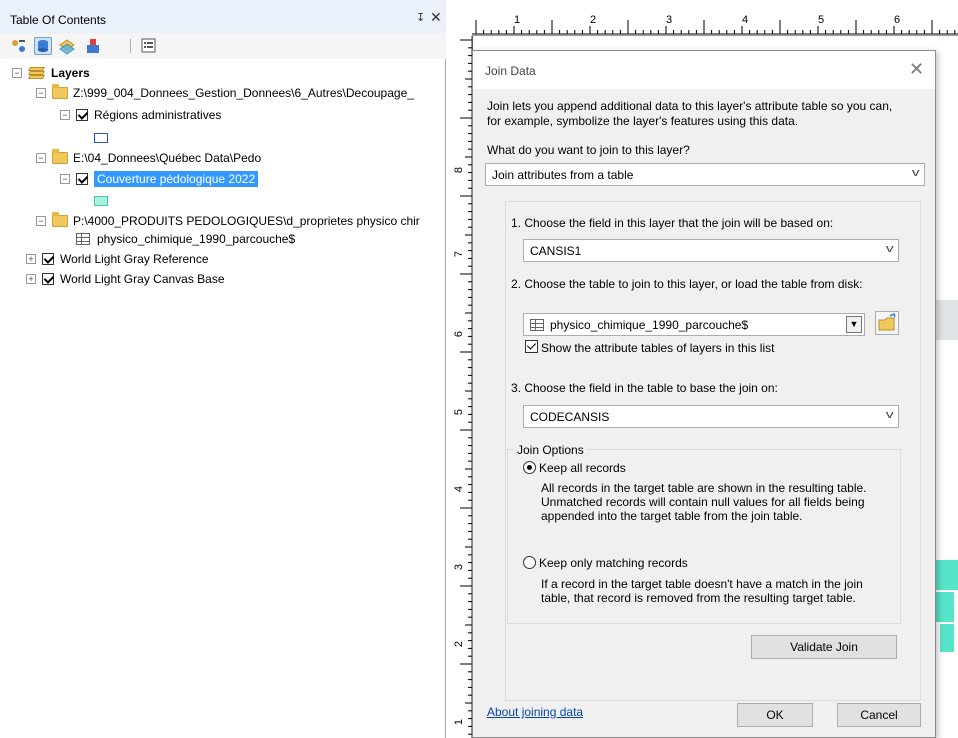 The height and width of the screenshot is (738, 958). What do you see at coordinates (459, 170) in the screenshot?
I see `ruler-number: 8` at bounding box center [459, 170].